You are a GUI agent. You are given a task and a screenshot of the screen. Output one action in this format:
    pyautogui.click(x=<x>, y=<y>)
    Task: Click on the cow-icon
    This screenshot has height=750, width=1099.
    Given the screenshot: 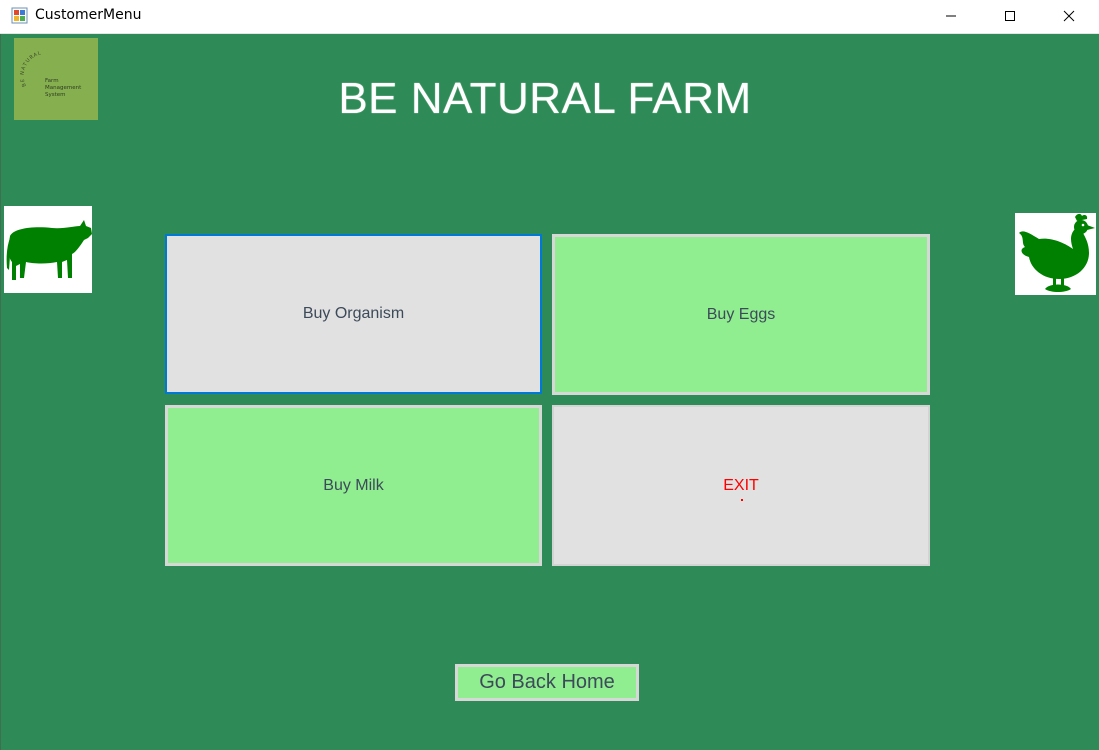 What is the action you would take?
    pyautogui.click(x=49, y=250)
    